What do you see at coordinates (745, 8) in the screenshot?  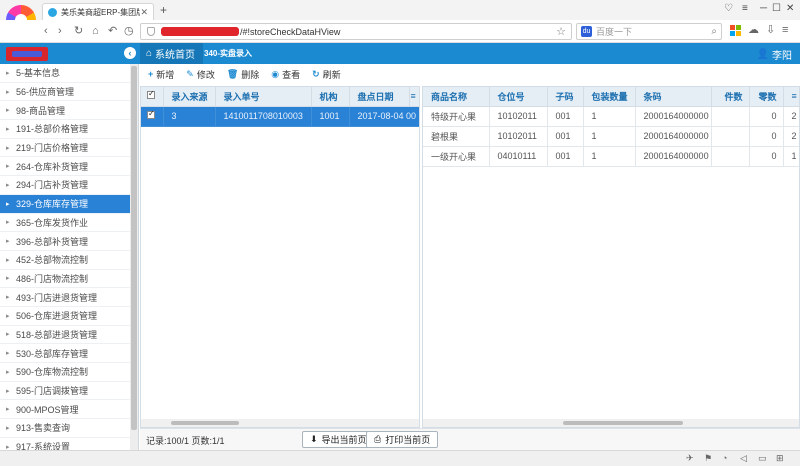 I see `menu-icon: ≡` at bounding box center [745, 8].